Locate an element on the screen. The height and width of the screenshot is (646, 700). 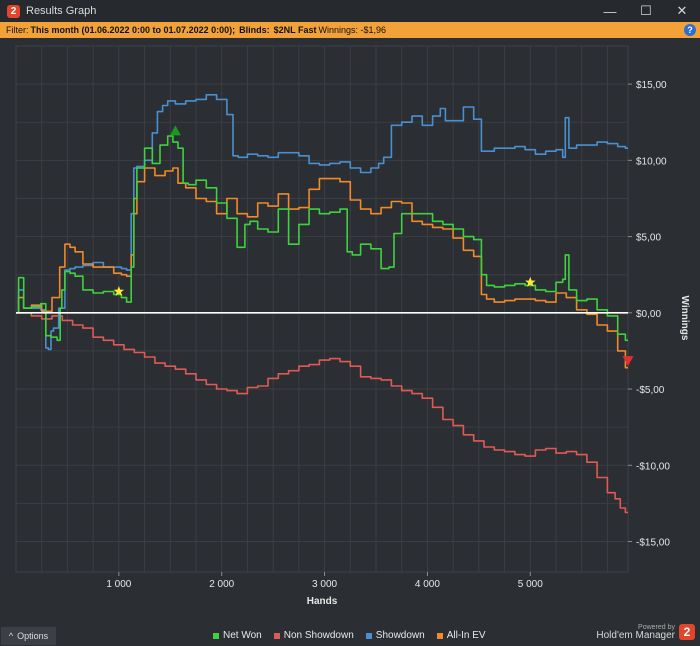
chevron-up-icon: ^ is located at coordinates (11, 636).